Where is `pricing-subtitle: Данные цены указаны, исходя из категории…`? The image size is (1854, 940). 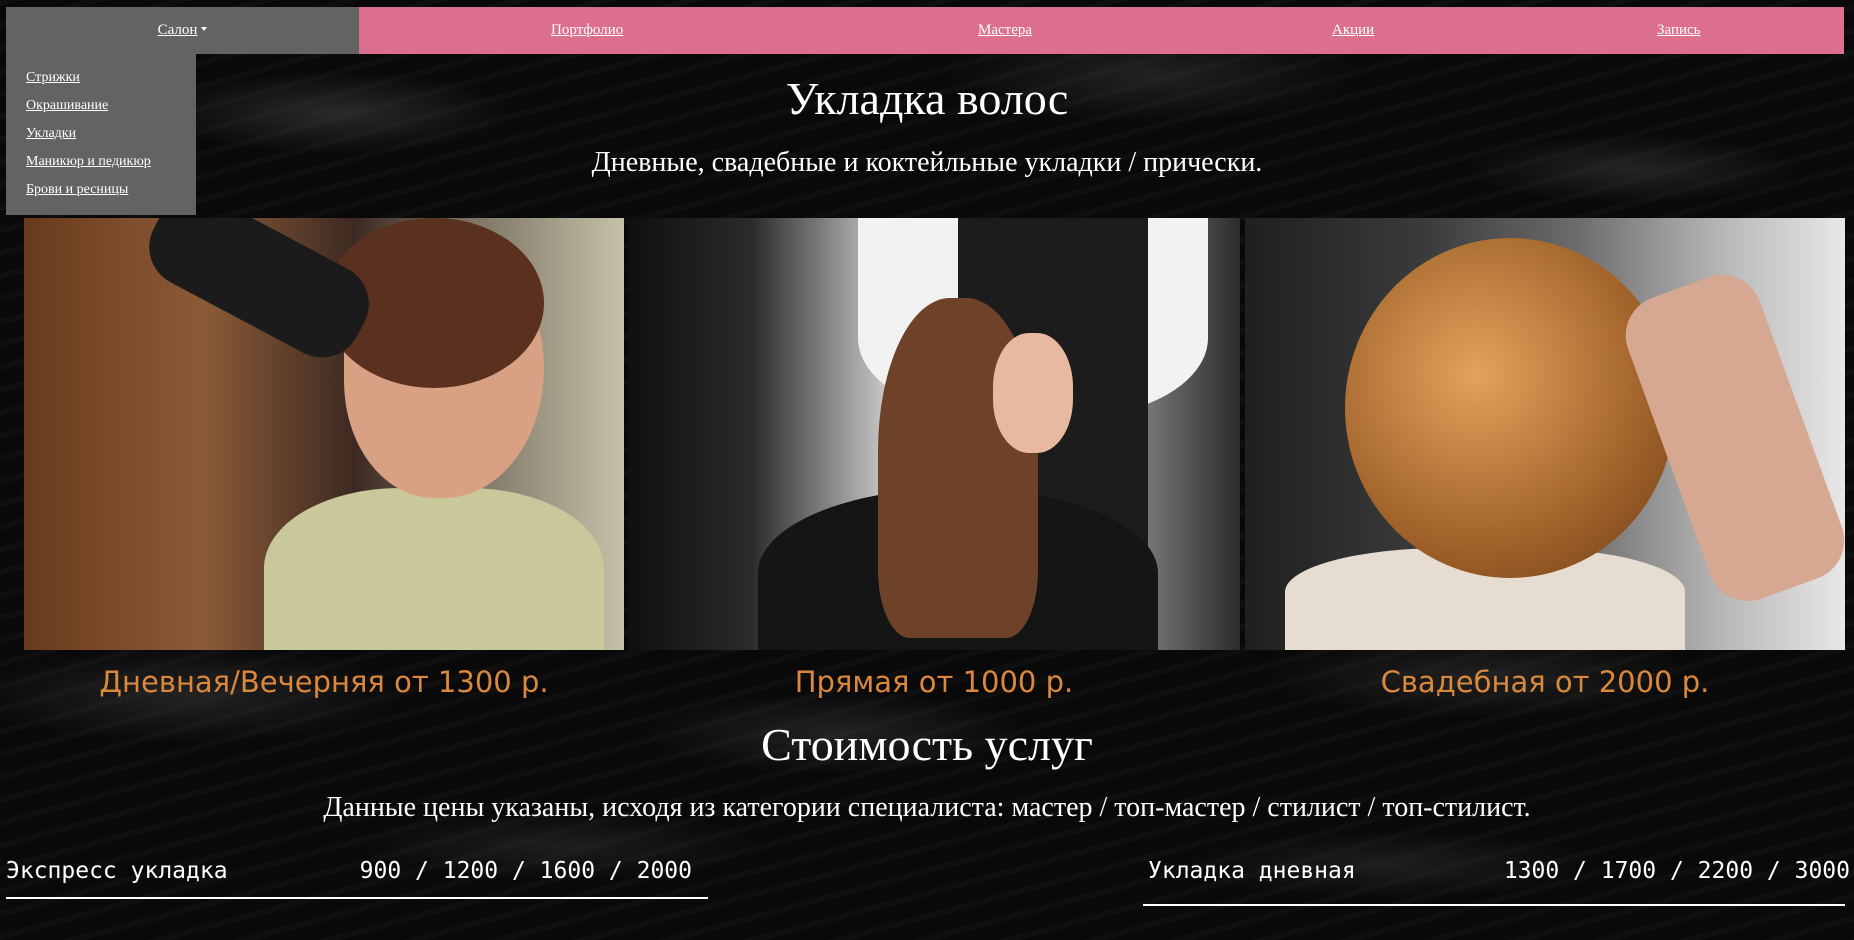 pricing-subtitle: Данные цены указаны, исходя из категории… is located at coordinates (927, 807).